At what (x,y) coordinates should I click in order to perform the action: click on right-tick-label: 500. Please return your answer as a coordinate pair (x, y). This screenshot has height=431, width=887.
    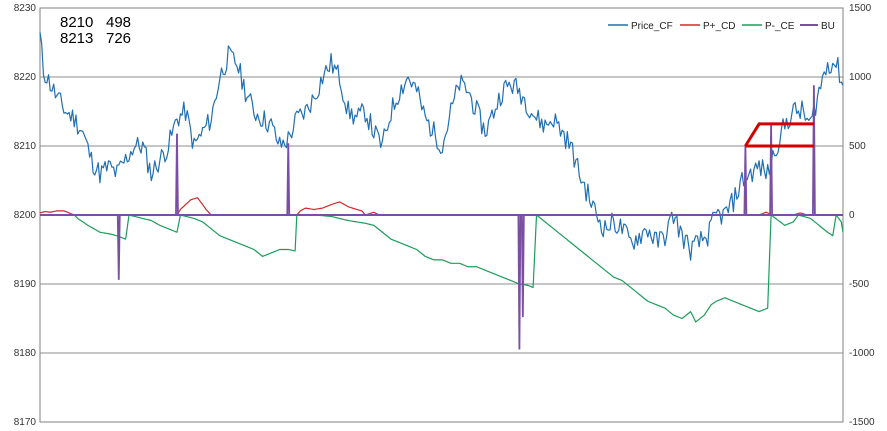
    Looking at the image, I should click on (857, 146).